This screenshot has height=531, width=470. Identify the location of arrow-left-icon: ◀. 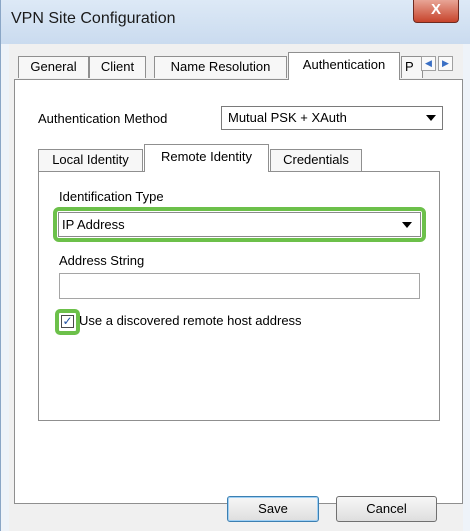
(428, 63).